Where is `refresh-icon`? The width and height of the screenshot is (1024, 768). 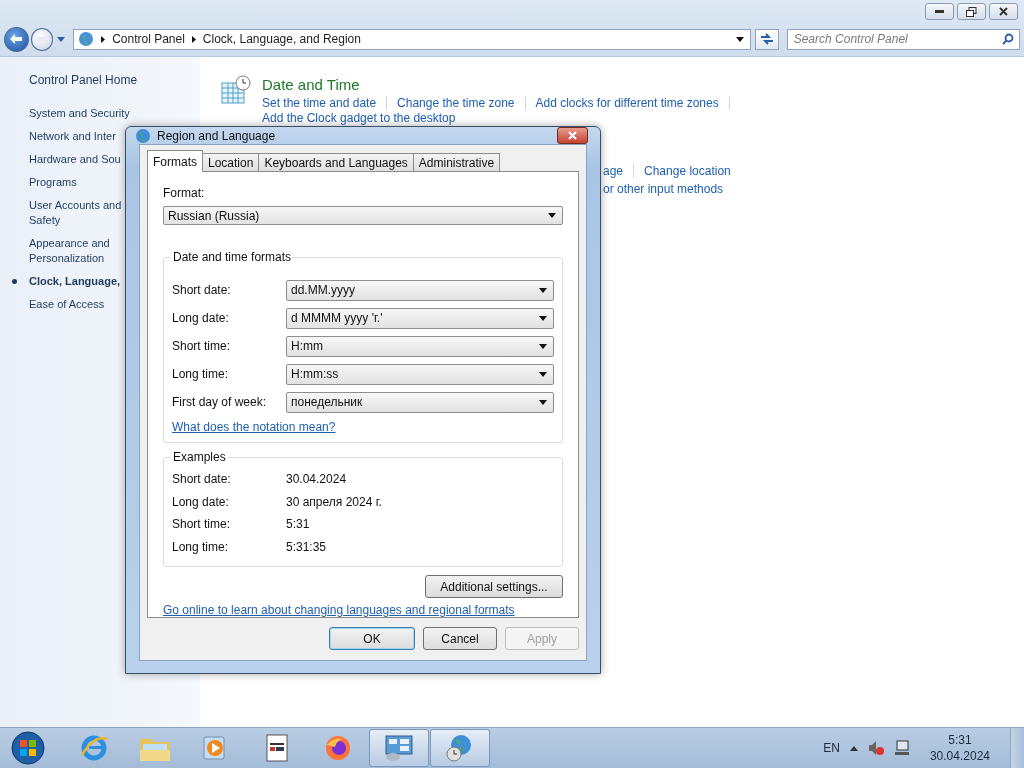 refresh-icon is located at coordinates (766, 39).